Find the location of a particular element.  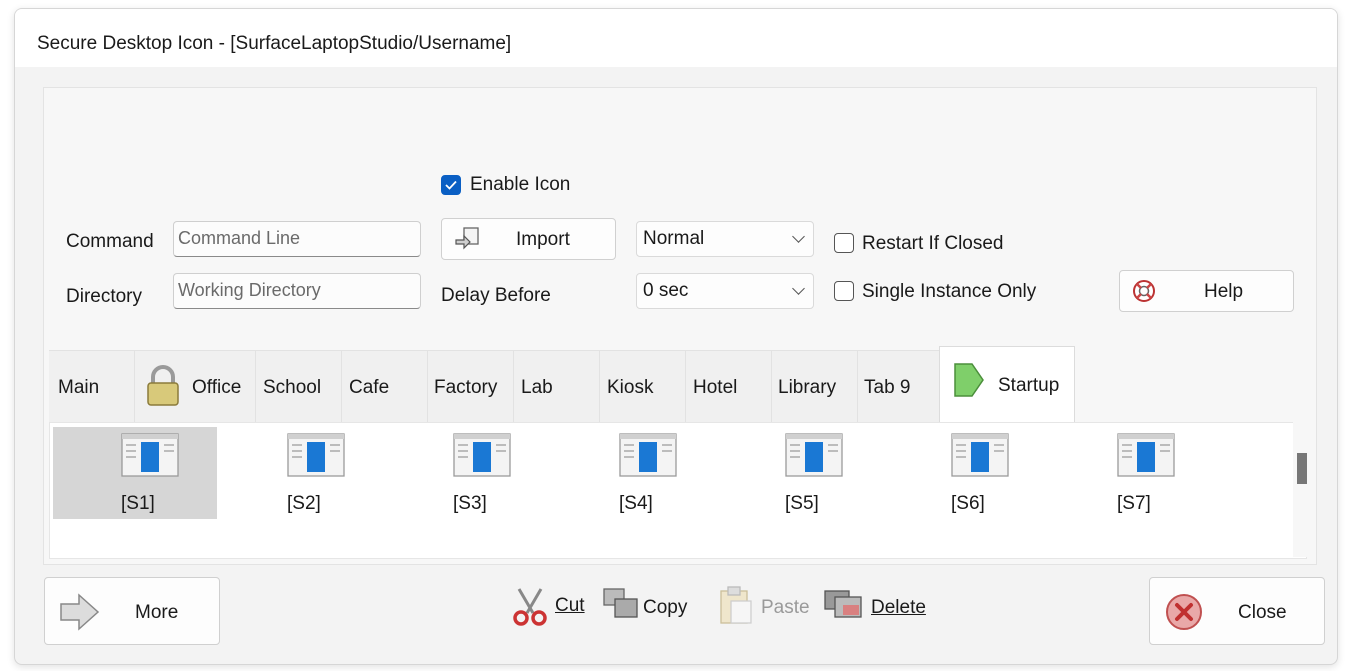

command-label: Command is located at coordinates (110, 241).